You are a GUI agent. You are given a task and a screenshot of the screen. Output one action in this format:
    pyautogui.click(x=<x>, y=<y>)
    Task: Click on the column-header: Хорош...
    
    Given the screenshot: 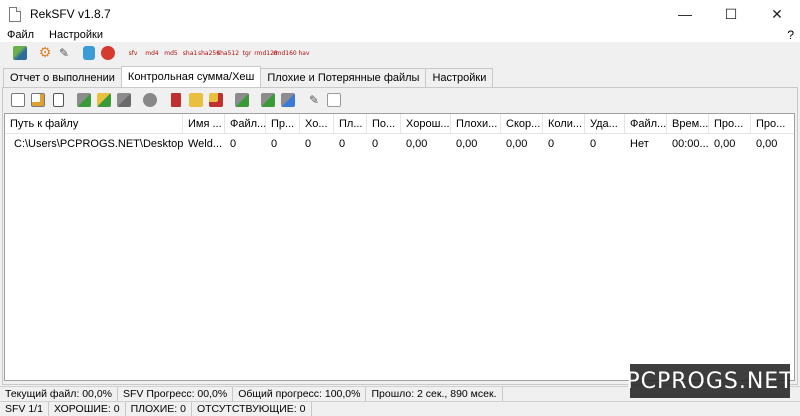 What is the action you would take?
    pyautogui.click(x=426, y=124)
    